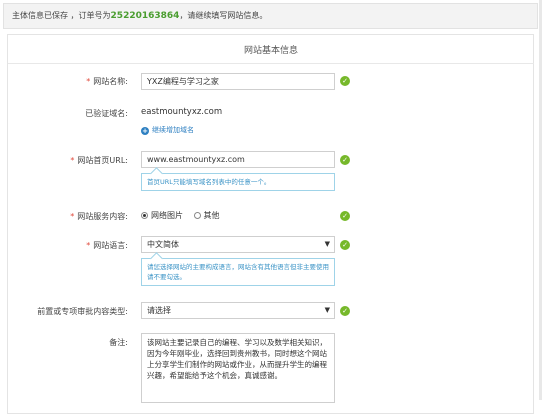 The height and width of the screenshot is (414, 542). Describe the element at coordinates (145, 131) in the screenshot. I see `plus-icon: +` at that location.